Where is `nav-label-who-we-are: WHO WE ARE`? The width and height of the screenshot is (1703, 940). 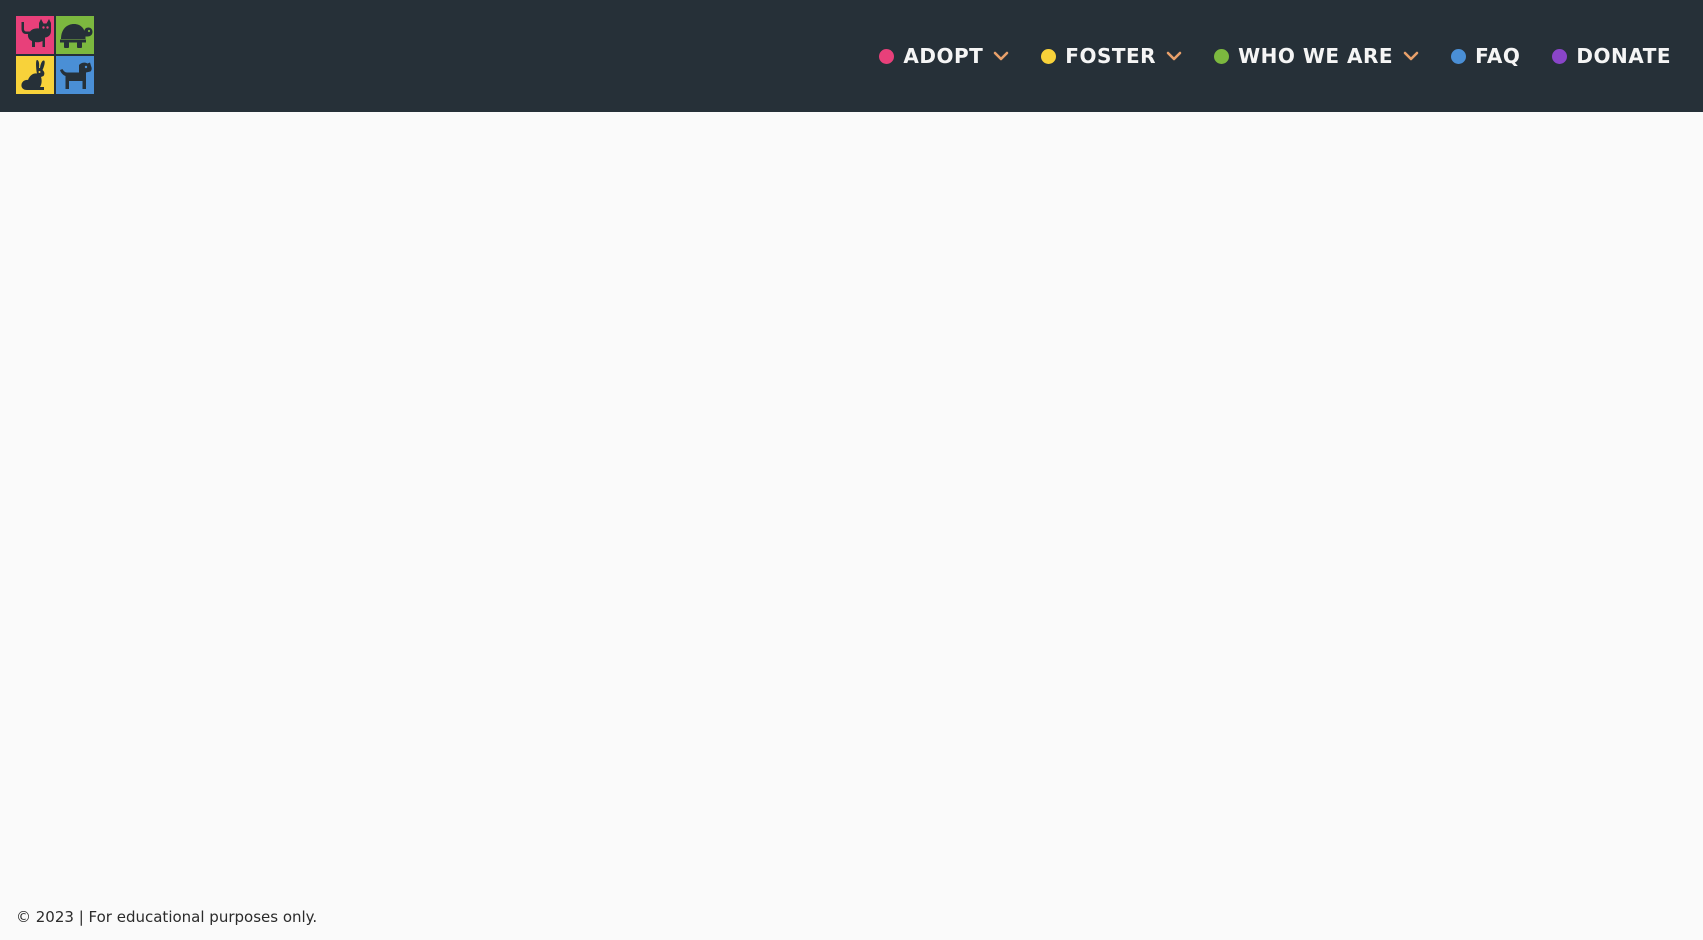 nav-label-who-we-are: WHO WE ARE is located at coordinates (1316, 56).